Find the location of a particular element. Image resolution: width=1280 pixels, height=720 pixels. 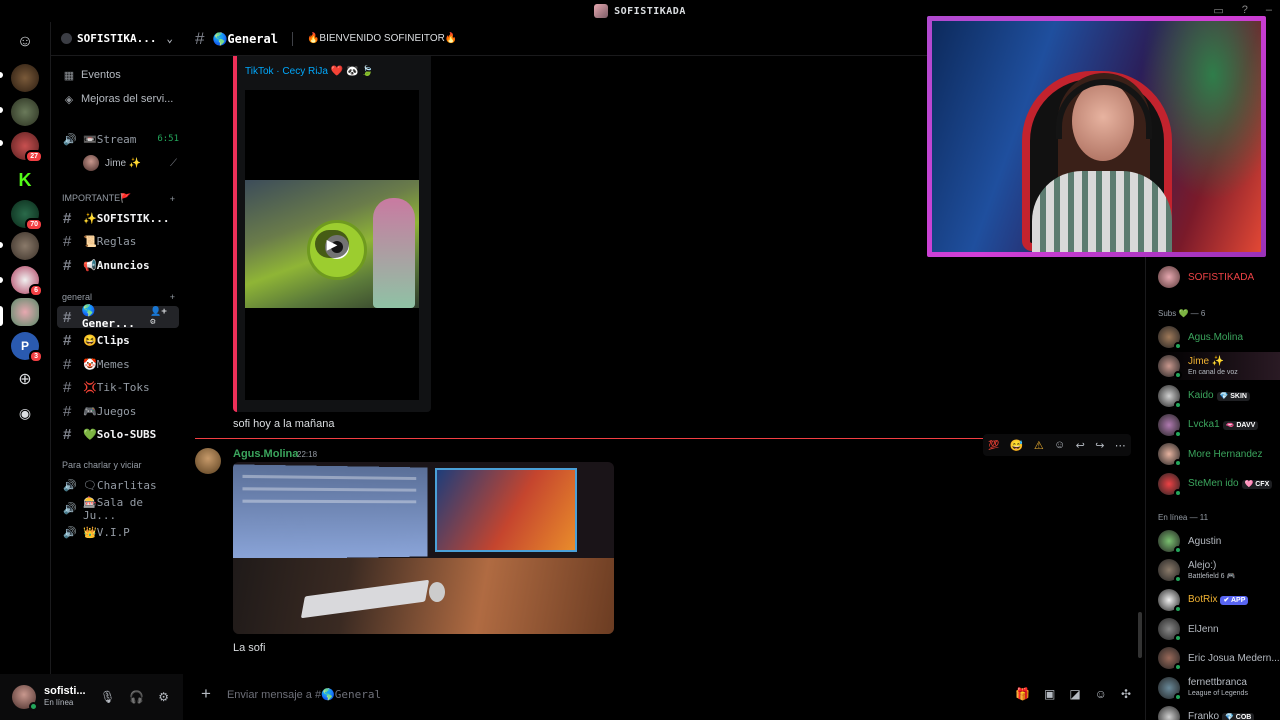

gif-icon: ▣ is located at coordinates (1049, 694).